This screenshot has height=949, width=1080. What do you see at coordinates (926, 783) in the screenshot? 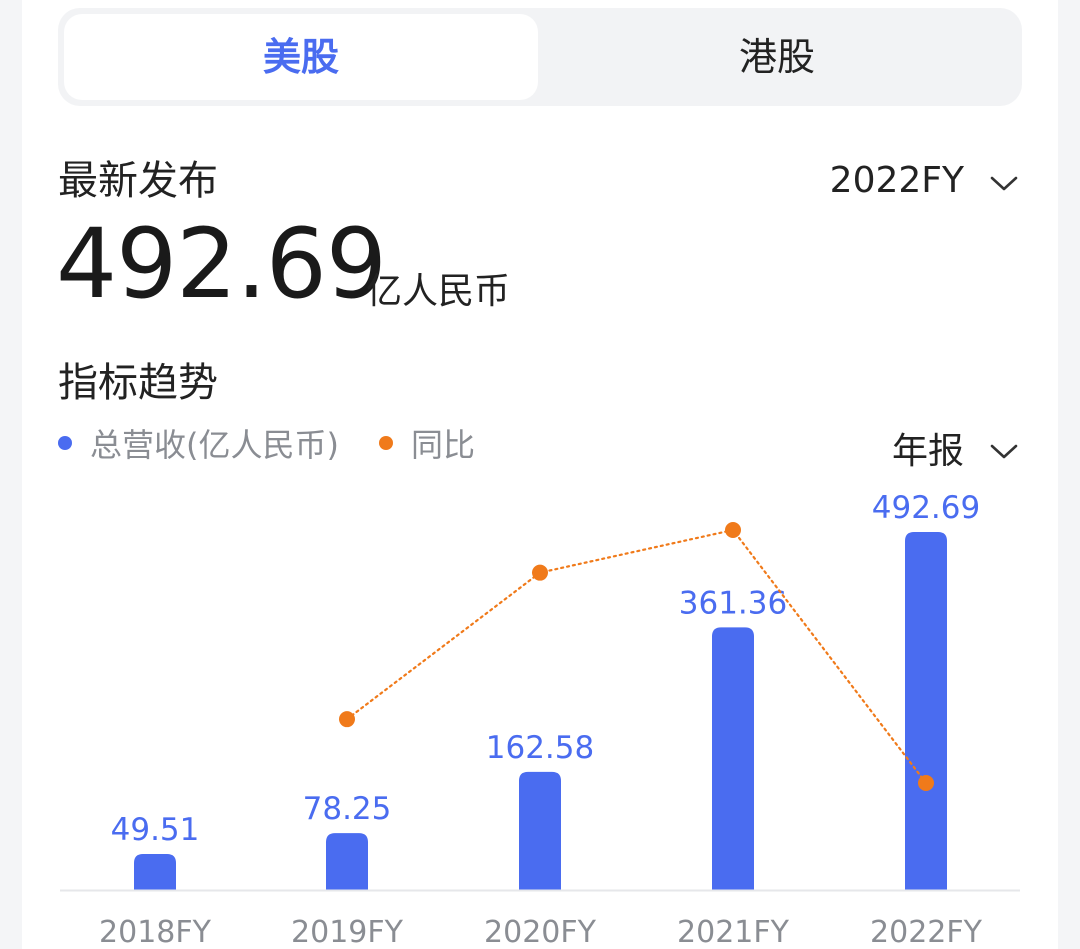
I see `yoy-point-2022FY` at bounding box center [926, 783].